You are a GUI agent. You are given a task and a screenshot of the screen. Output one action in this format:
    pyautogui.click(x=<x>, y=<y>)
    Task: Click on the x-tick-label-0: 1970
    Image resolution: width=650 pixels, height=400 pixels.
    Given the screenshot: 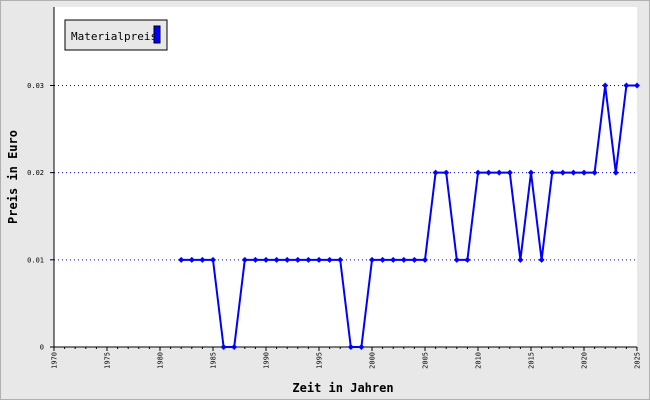 What is the action you would take?
    pyautogui.click(x=55, y=360)
    